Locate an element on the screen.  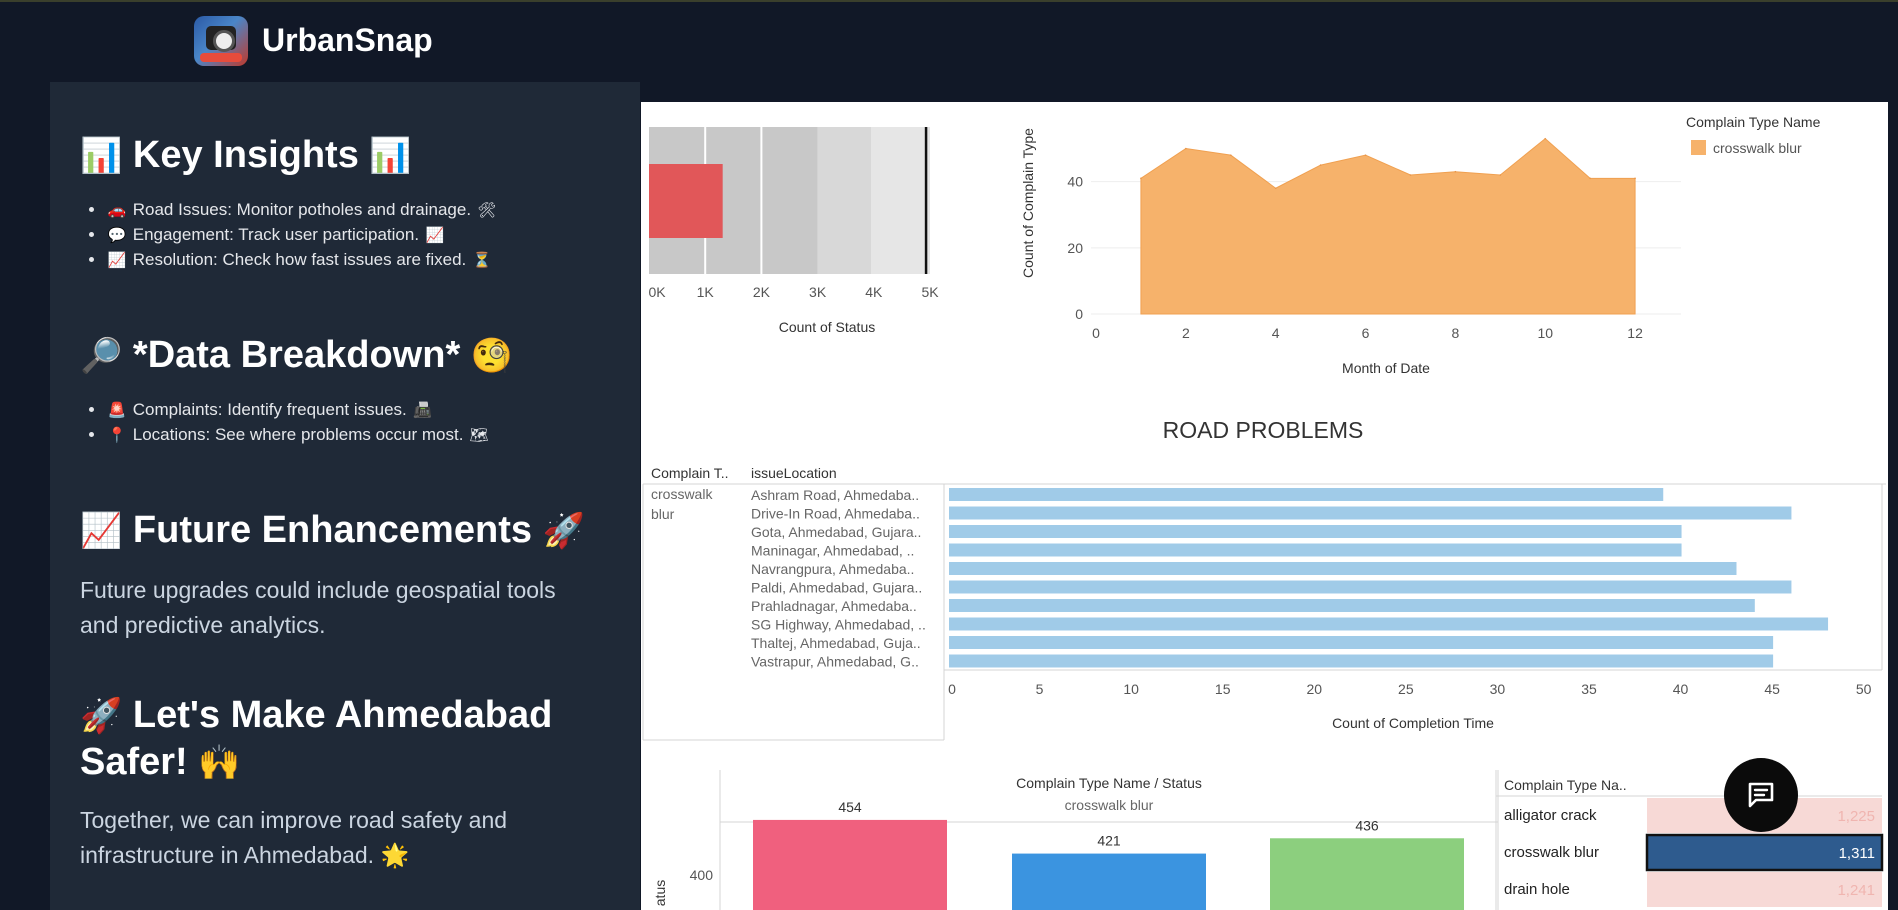
x-tick-label: 2 is located at coordinates (1186, 333).